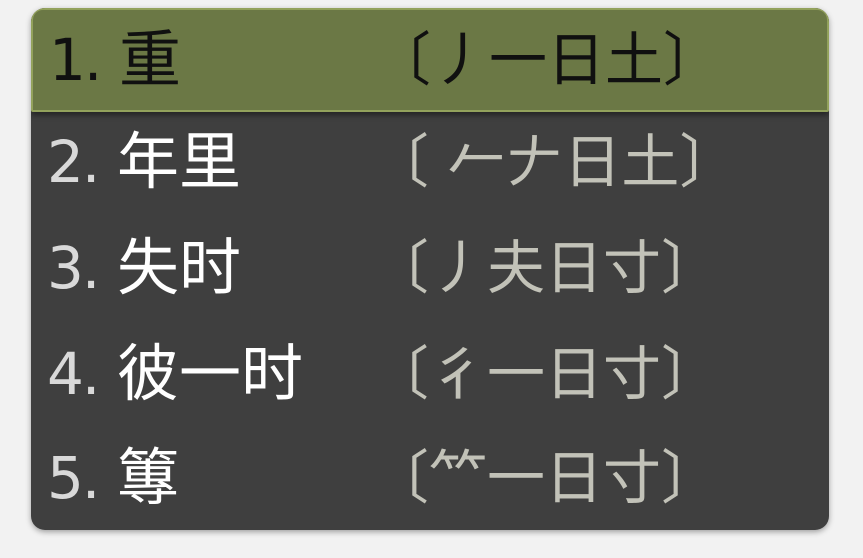 The height and width of the screenshot is (558, 863). Describe the element at coordinates (73, 374) in the screenshot. I see `candidate-number: 4.` at that location.